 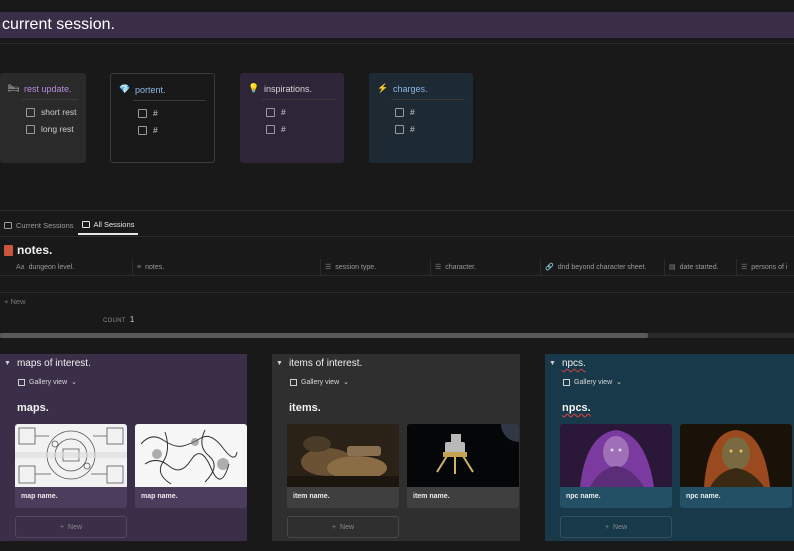 What do you see at coordinates (39, 225) in the screenshot?
I see `tab-current-sessions: Current Sessions` at bounding box center [39, 225].